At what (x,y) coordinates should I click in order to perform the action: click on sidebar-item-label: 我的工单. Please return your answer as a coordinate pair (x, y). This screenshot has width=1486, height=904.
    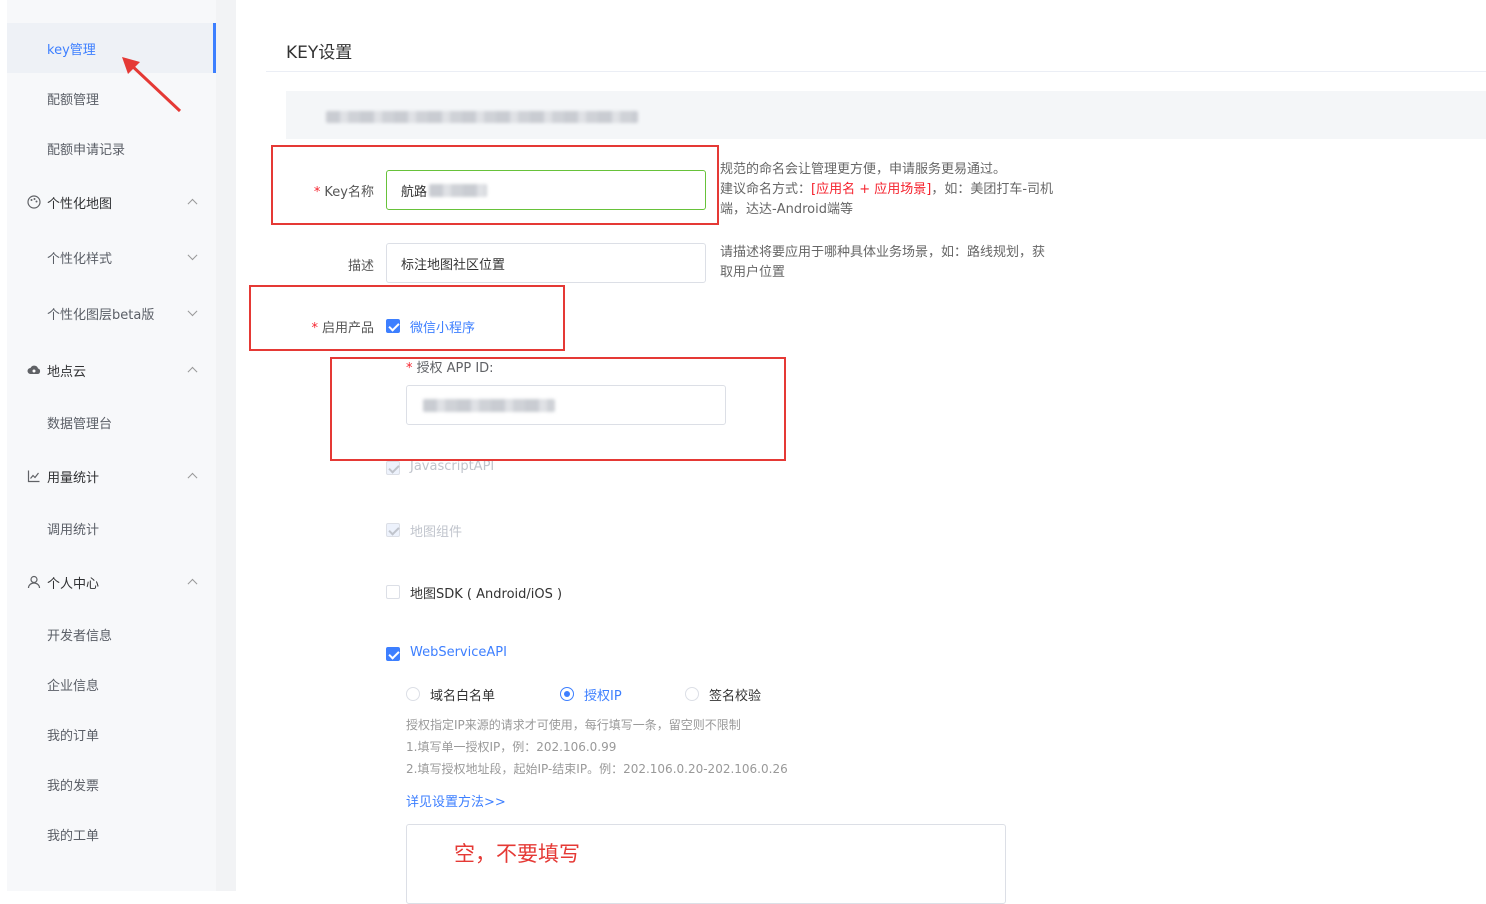
    Looking at the image, I should click on (73, 836).